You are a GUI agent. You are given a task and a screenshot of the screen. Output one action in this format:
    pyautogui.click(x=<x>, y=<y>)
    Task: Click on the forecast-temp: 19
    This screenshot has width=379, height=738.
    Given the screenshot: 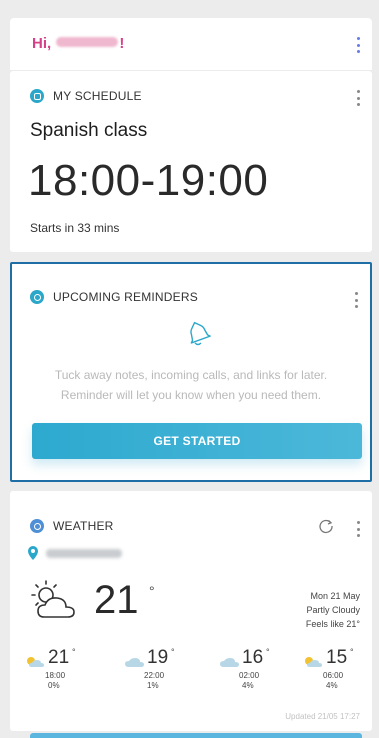 What is the action you would take?
    pyautogui.click(x=158, y=657)
    